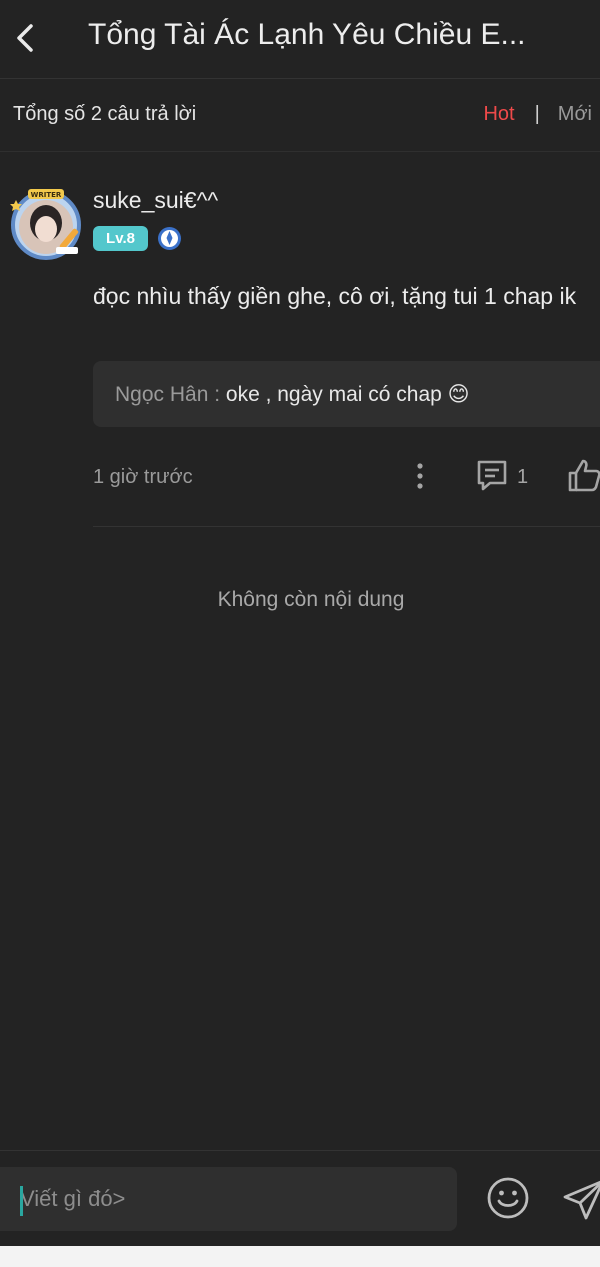 Image resolution: width=600 pixels, height=1267 pixels. I want to click on reply-button, so click(492, 476).